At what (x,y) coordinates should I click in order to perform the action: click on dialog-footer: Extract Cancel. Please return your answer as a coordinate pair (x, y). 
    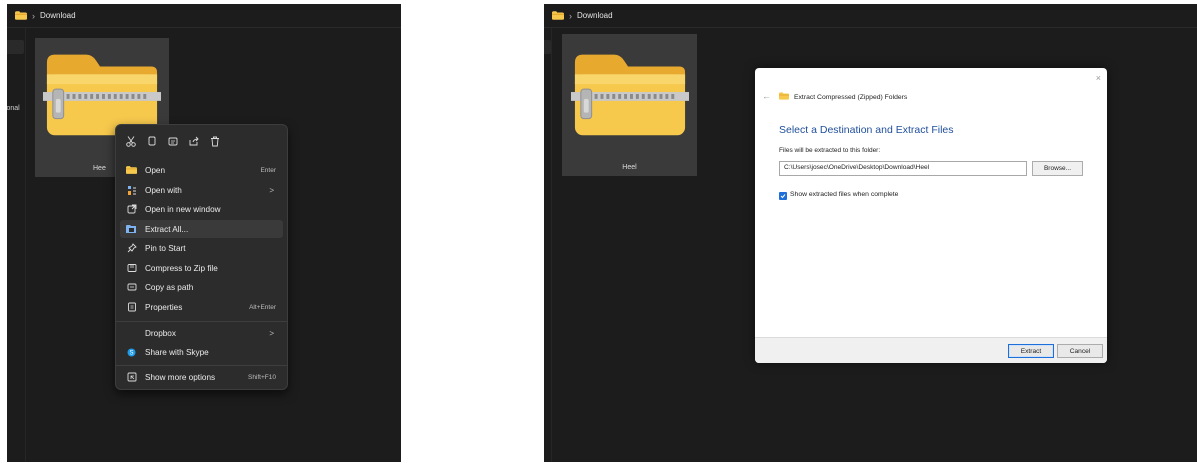
    Looking at the image, I should click on (931, 350).